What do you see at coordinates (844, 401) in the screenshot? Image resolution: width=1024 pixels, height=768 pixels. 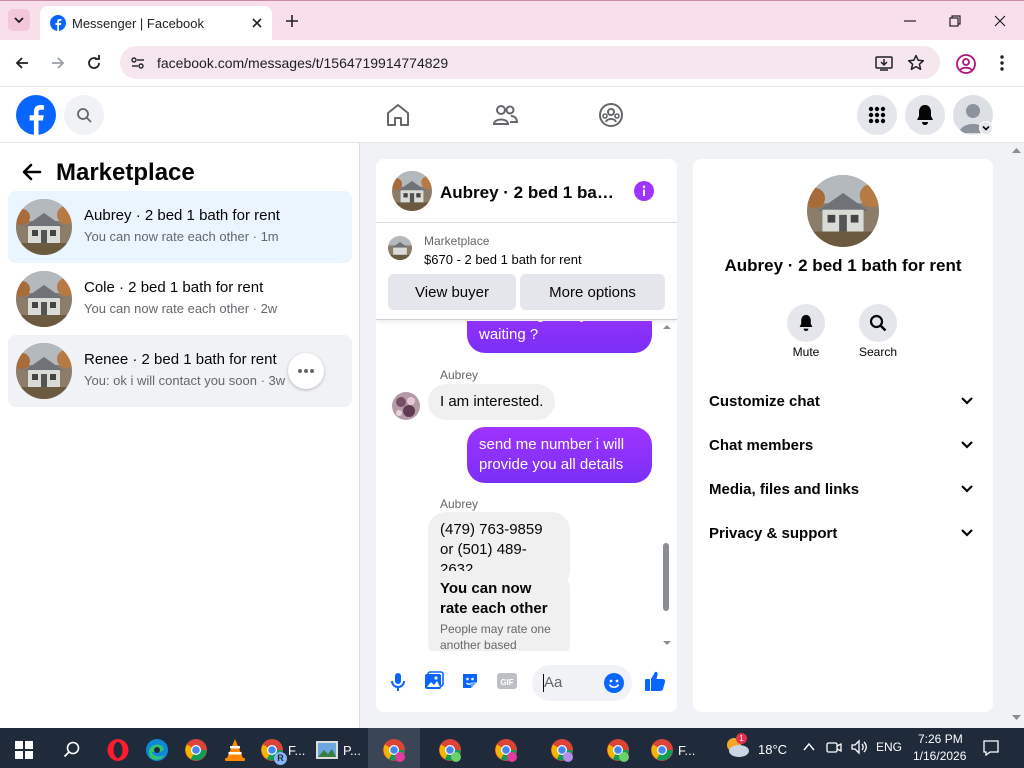 I see `customize-chat-section: Customize chat` at bounding box center [844, 401].